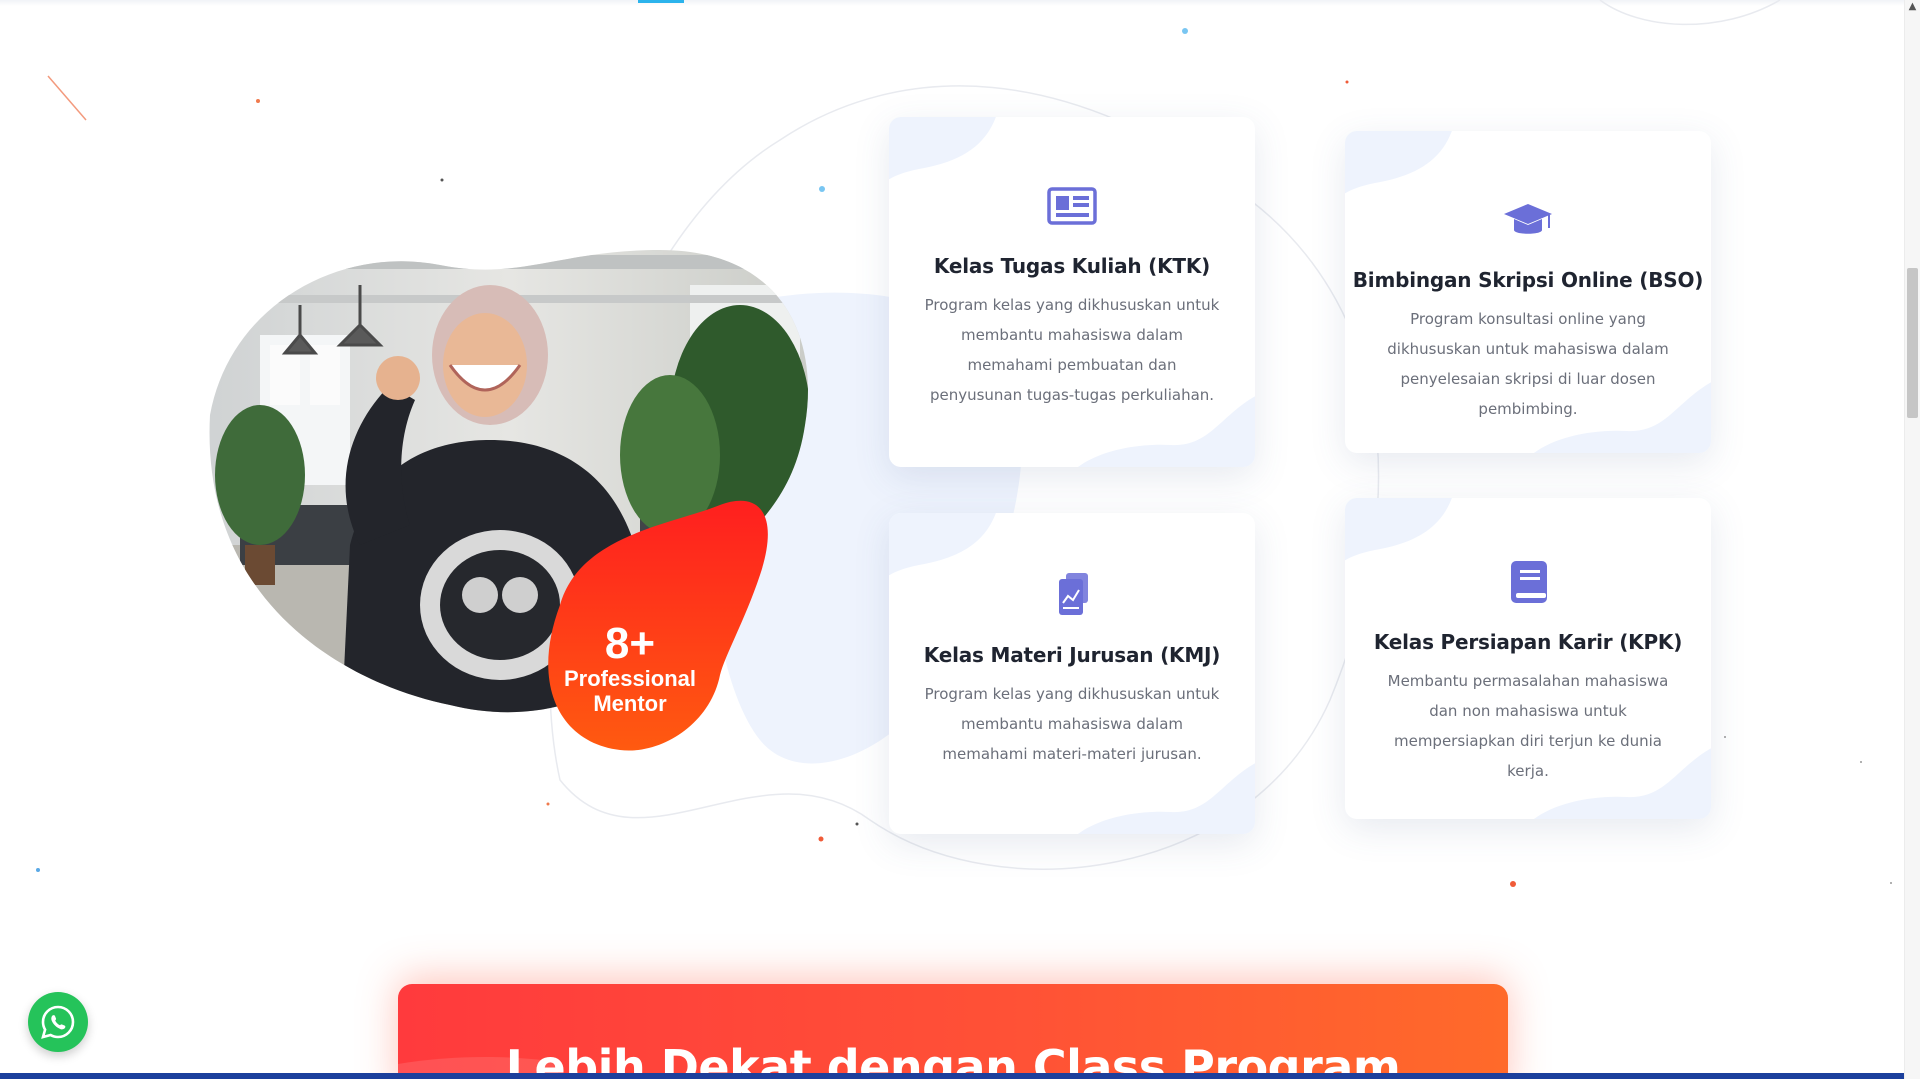 The height and width of the screenshot is (1079, 1920). What do you see at coordinates (952, 1076) in the screenshot?
I see `bottom-bar` at bounding box center [952, 1076].